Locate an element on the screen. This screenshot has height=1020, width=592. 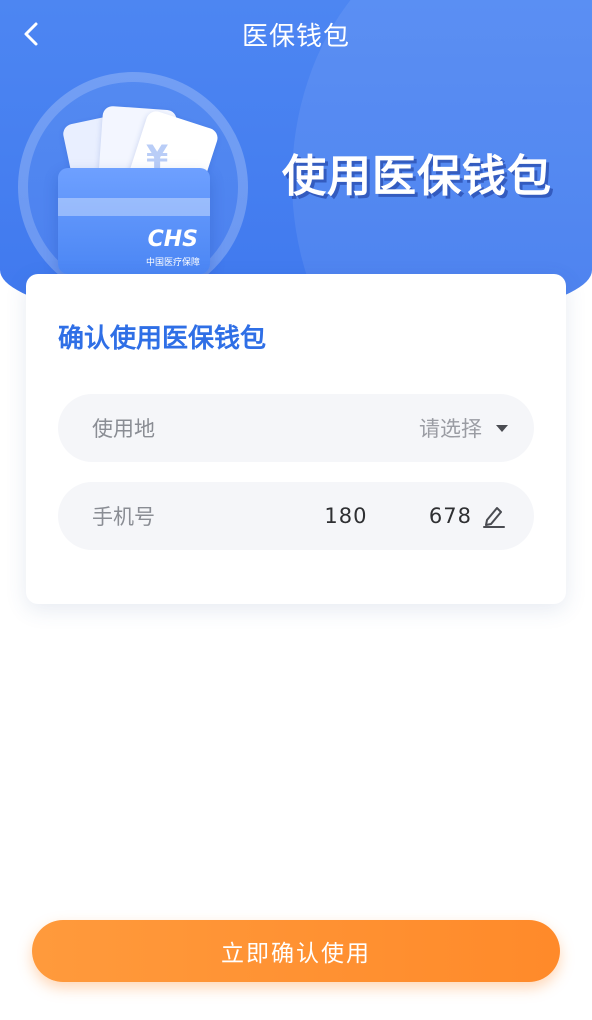
chs-logo-subtext: 中国医疗保障 is located at coordinates (172, 263).